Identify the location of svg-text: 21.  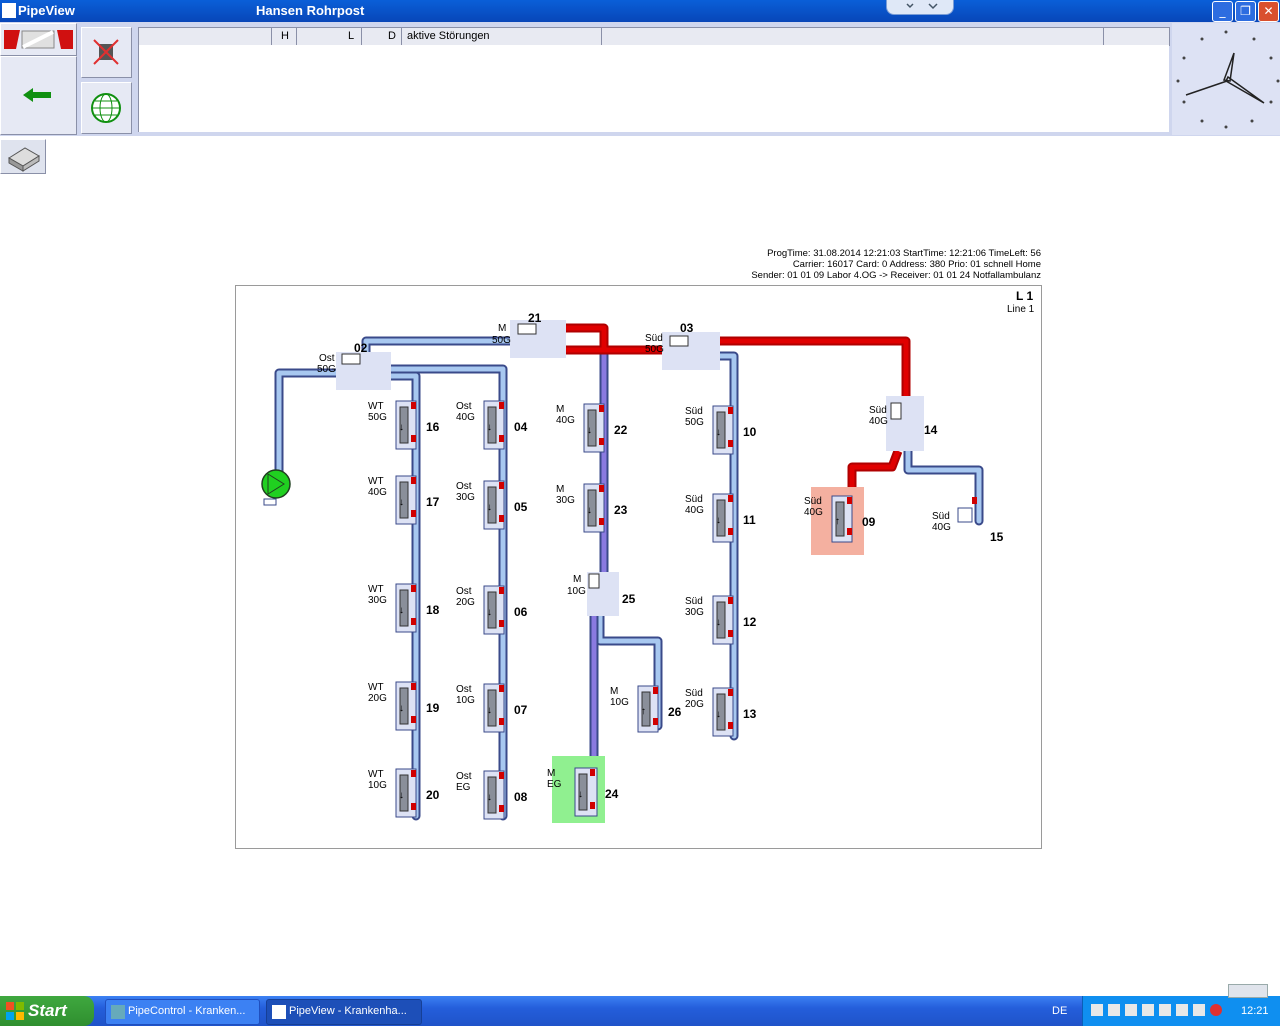
(535, 318).